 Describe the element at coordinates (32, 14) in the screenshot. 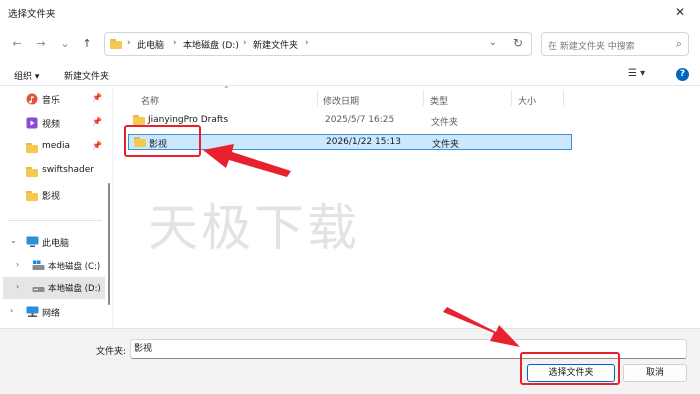

I see `window-title: 选择文件夹` at that location.